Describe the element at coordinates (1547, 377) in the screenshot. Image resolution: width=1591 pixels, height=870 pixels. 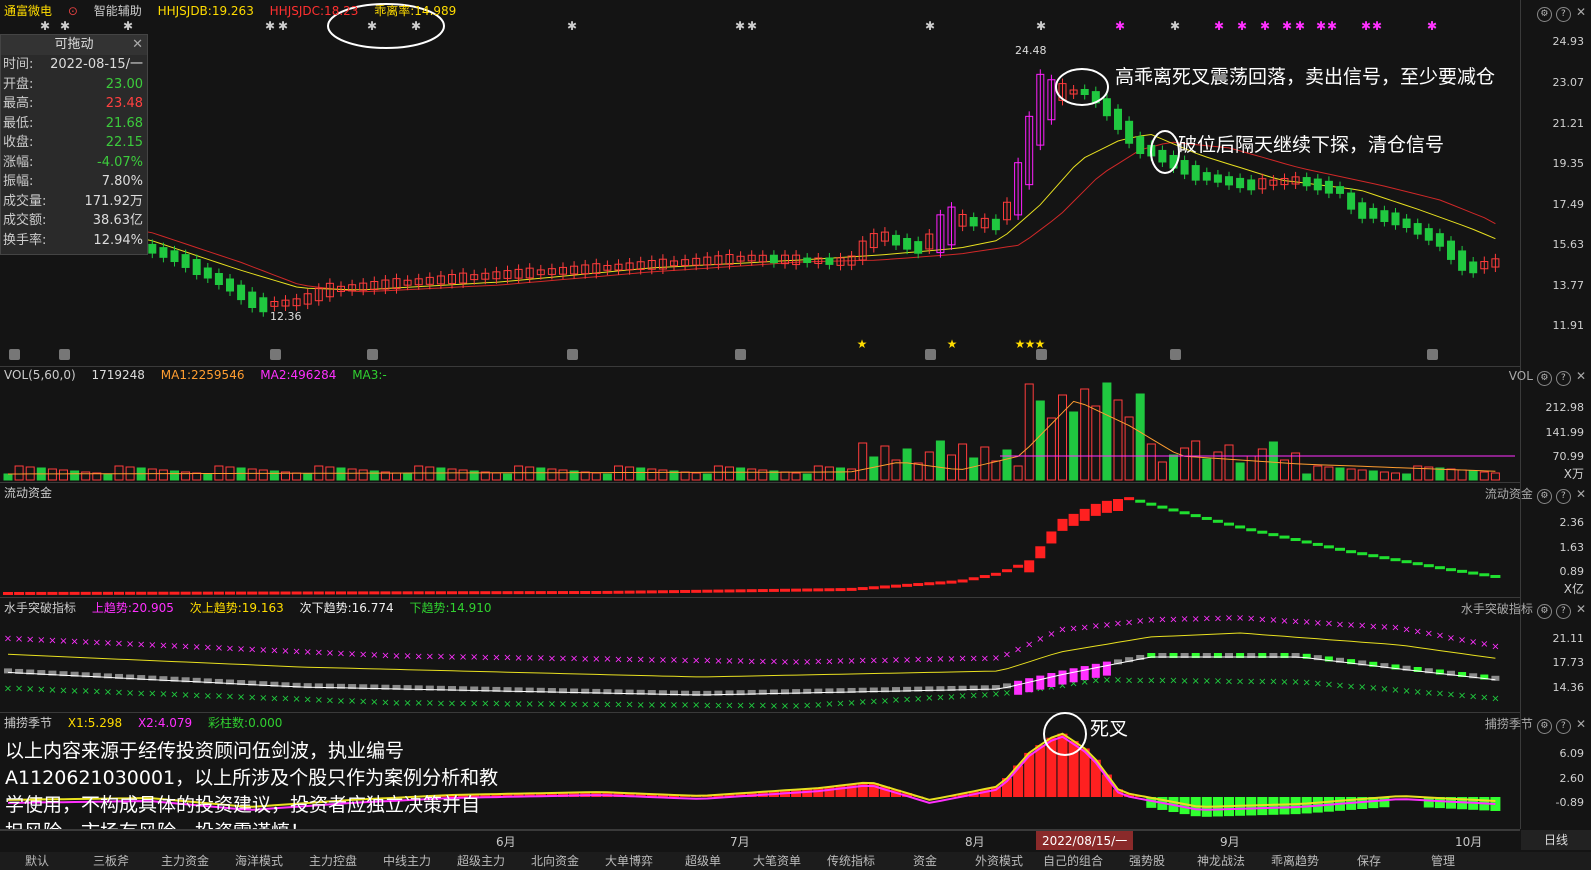
I see `volume-controls: VOL ⚙? ✕` at that location.